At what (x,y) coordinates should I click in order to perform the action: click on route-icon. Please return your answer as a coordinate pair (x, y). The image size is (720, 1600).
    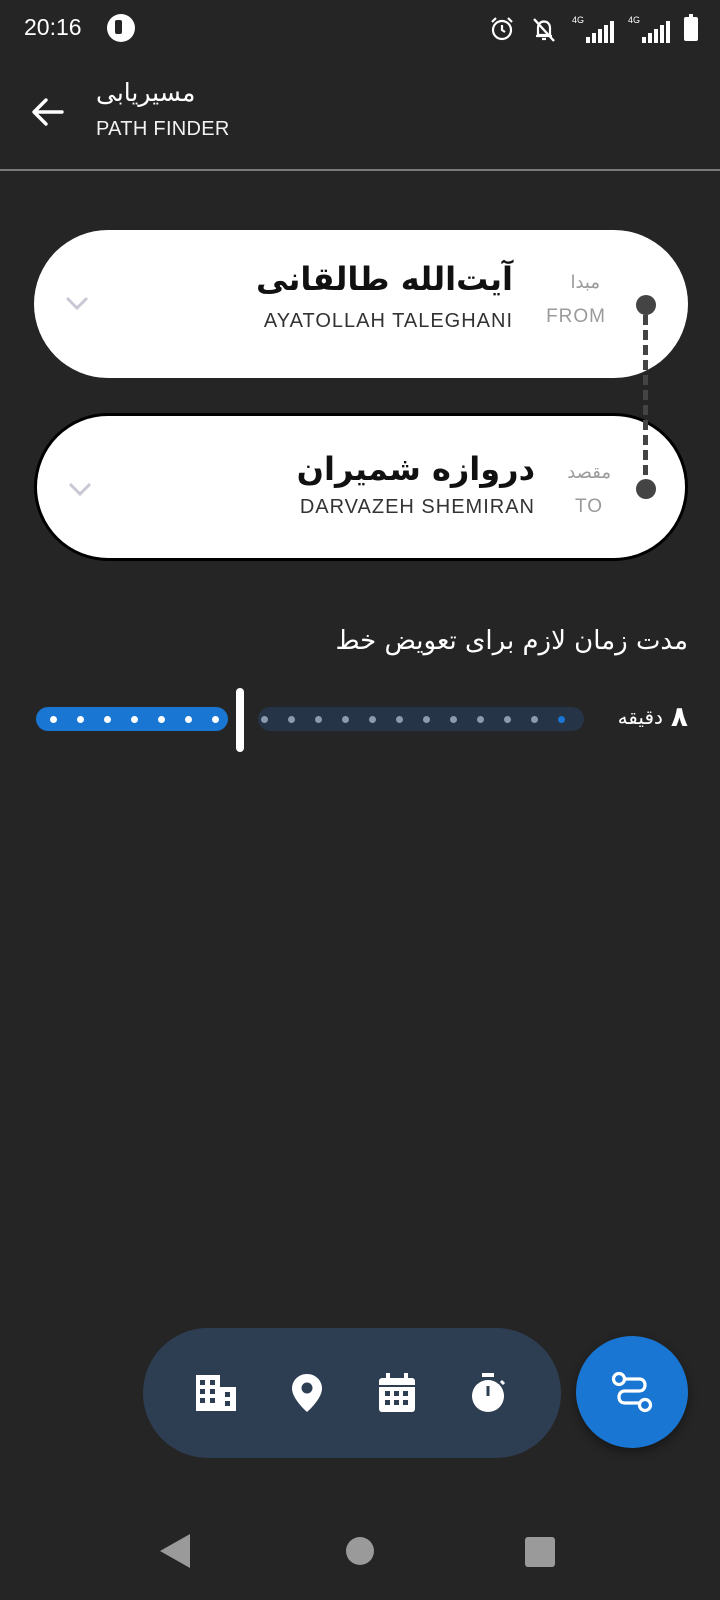
    Looking at the image, I should click on (632, 1392).